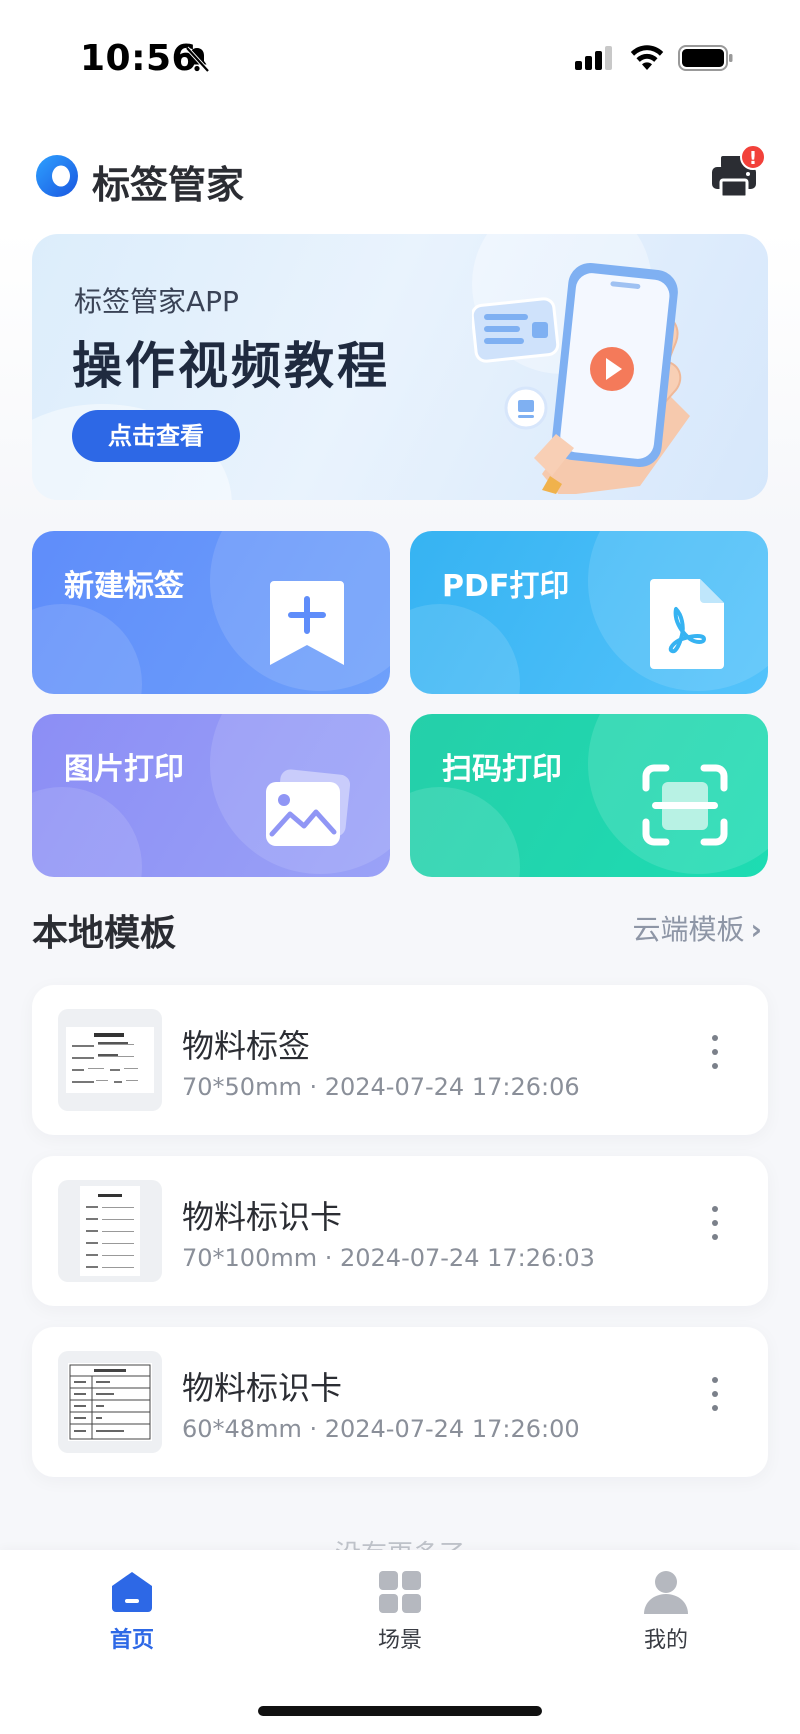  Describe the element at coordinates (665, 1640) in the screenshot. I see `tab-mine-label: 我的` at that location.